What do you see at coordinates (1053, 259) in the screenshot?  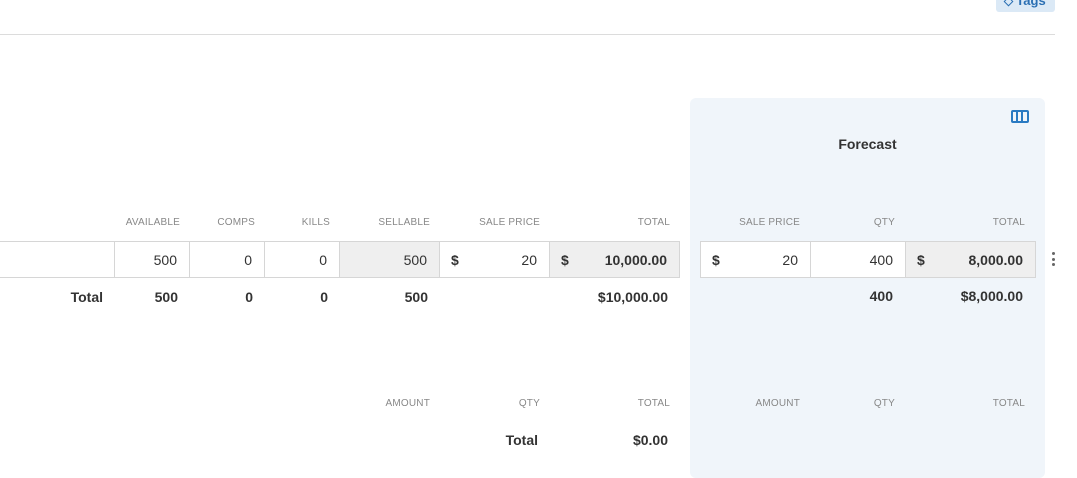 I see `row-menu-icon` at bounding box center [1053, 259].